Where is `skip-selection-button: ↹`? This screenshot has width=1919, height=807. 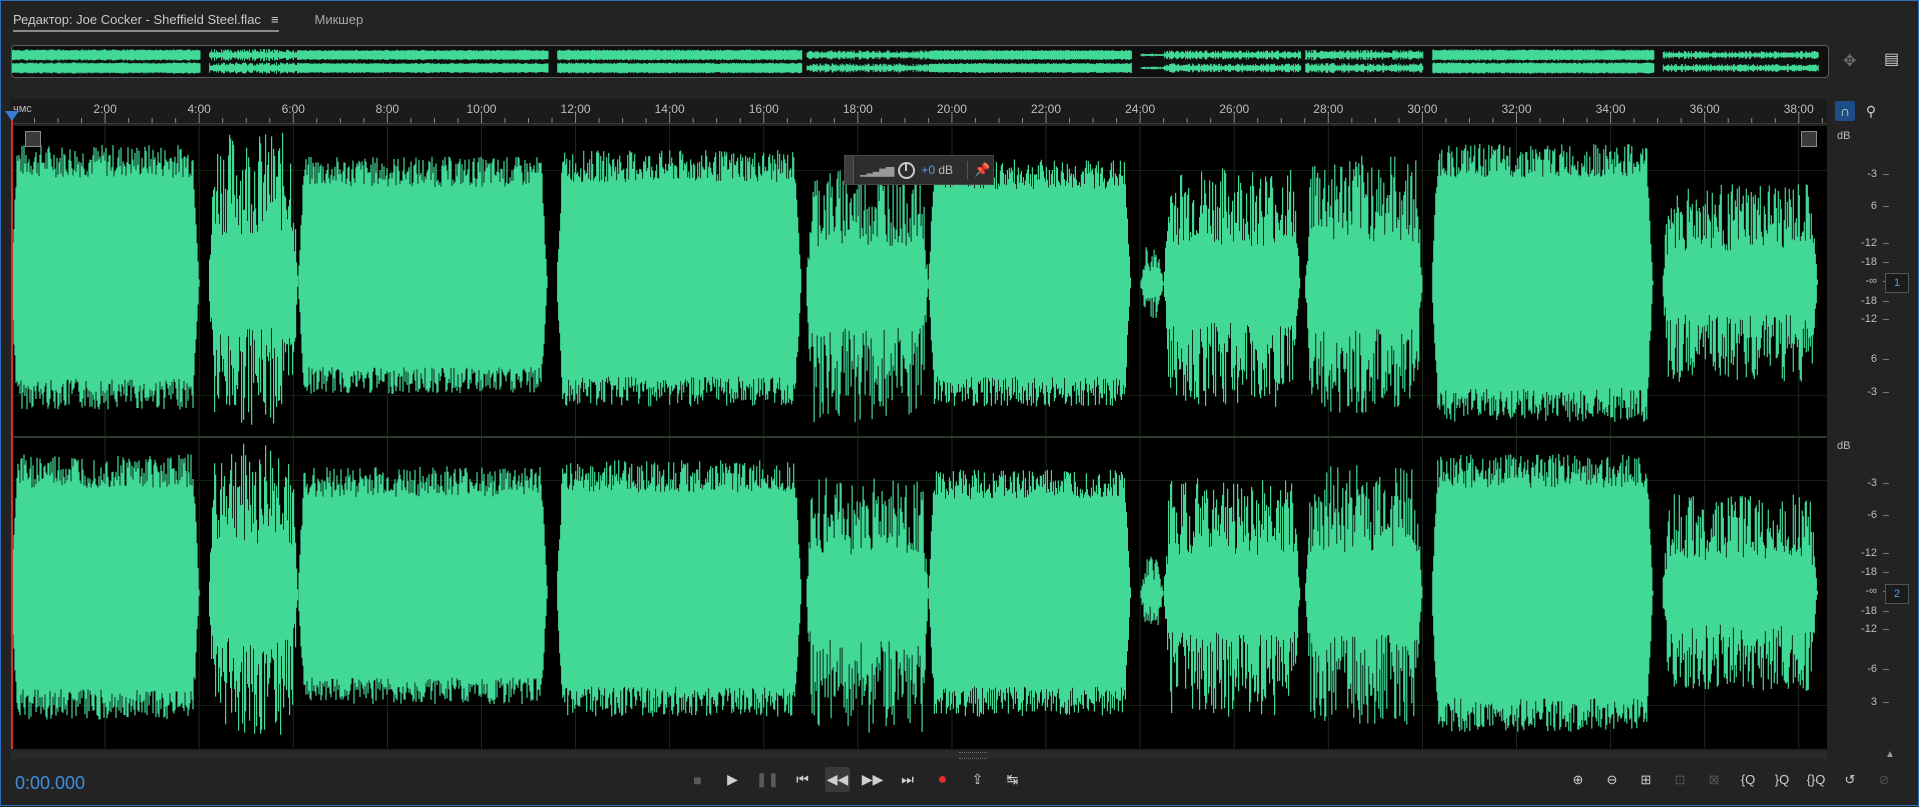
skip-selection-button: ↹ is located at coordinates (1012, 779).